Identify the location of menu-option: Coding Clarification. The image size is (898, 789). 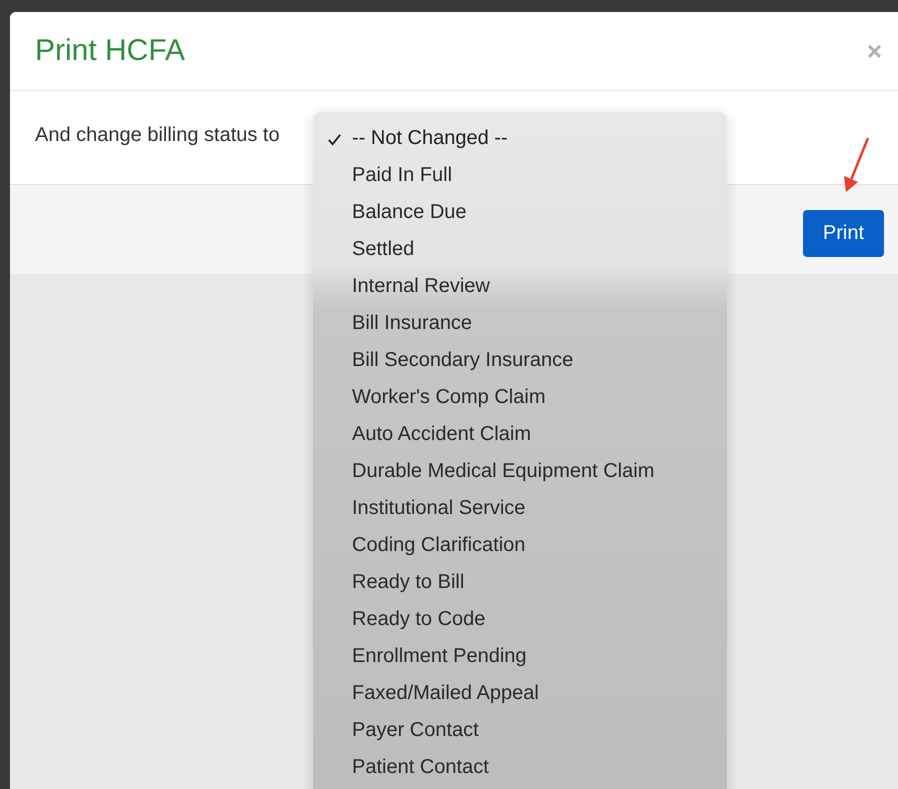
(520, 545).